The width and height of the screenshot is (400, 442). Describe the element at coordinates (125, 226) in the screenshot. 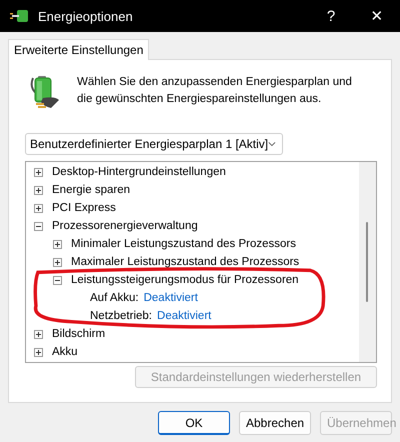

I see `tree-item: Prozessorenergieverwaltung` at that location.